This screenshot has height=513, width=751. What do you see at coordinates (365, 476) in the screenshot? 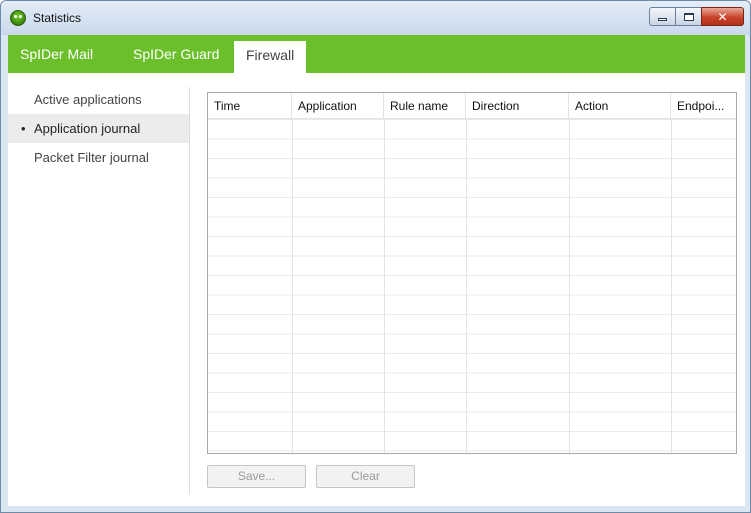
I see `clear-button: Clear` at bounding box center [365, 476].